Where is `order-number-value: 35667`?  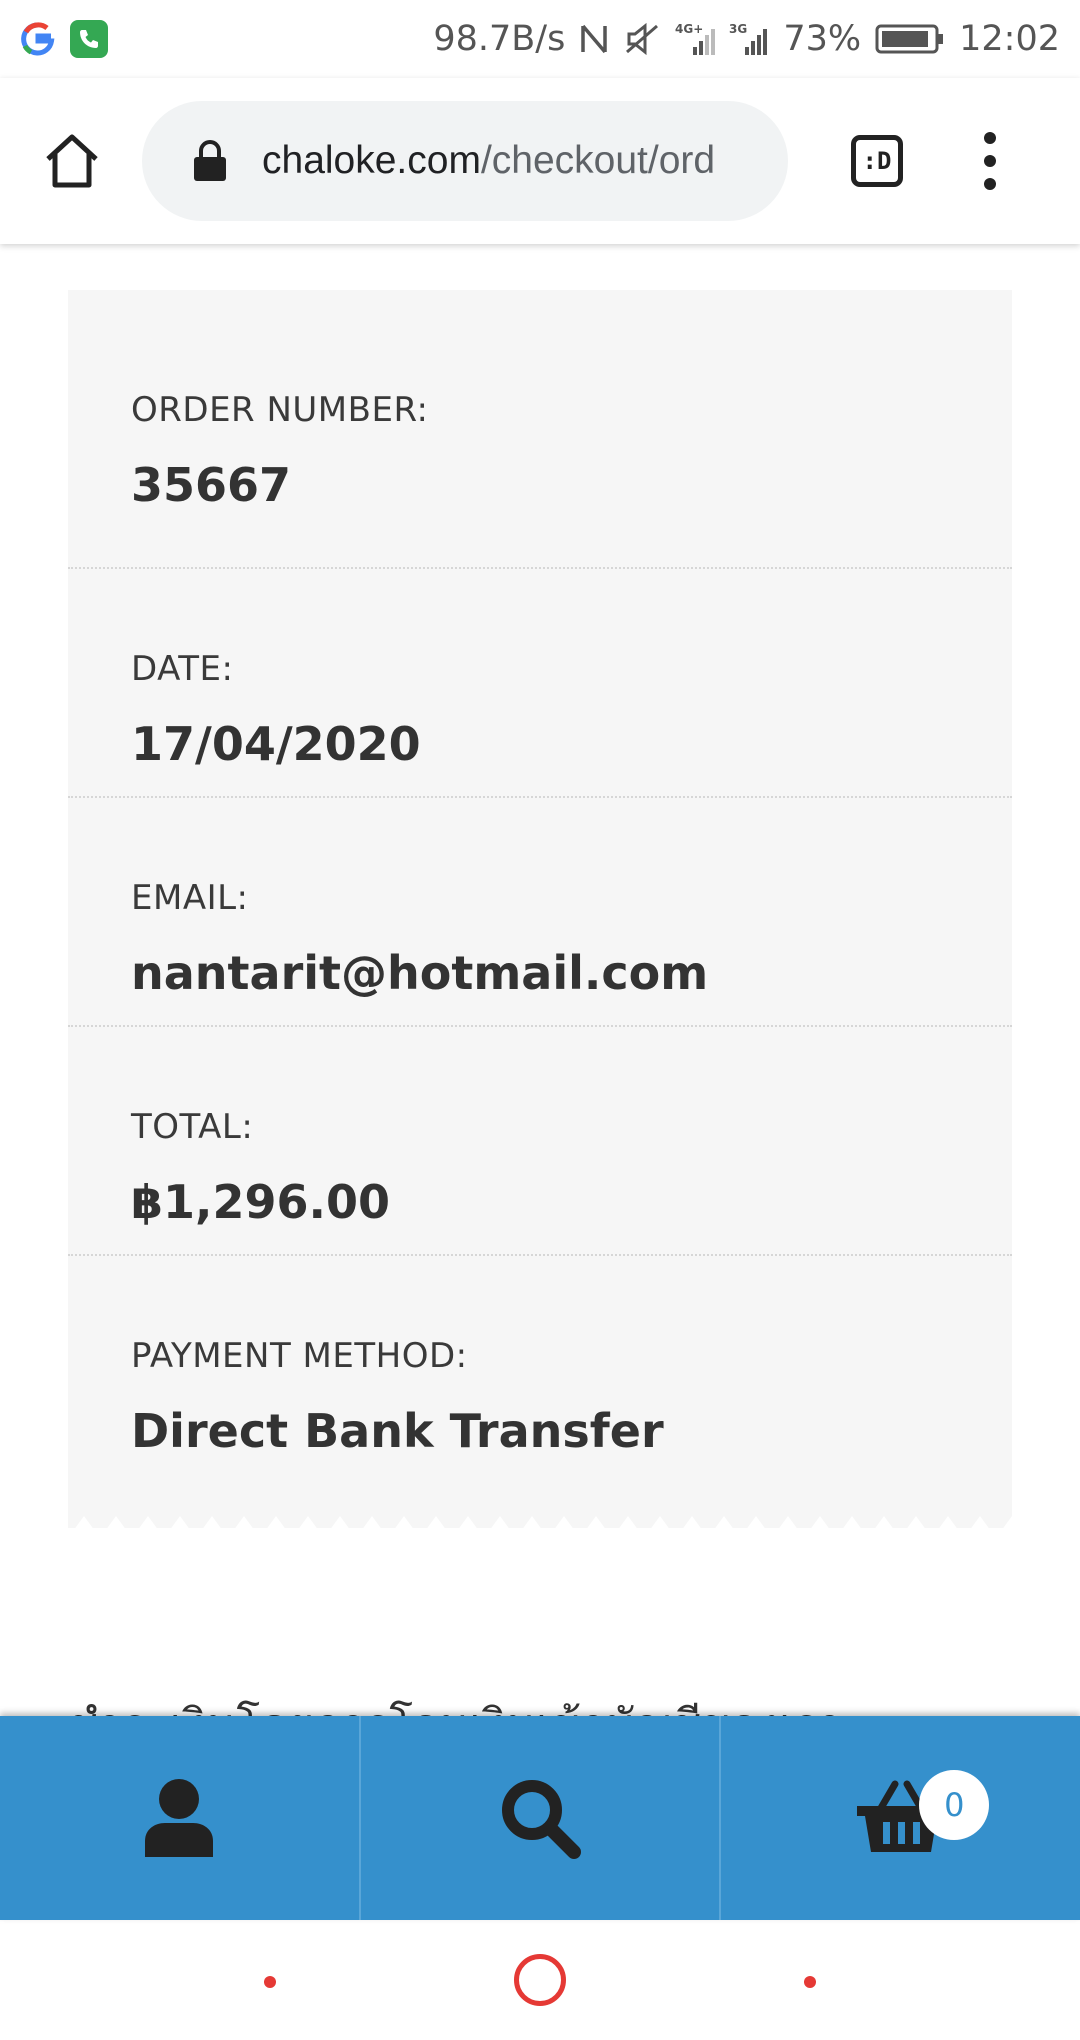 order-number-value: 35667 is located at coordinates (211, 485).